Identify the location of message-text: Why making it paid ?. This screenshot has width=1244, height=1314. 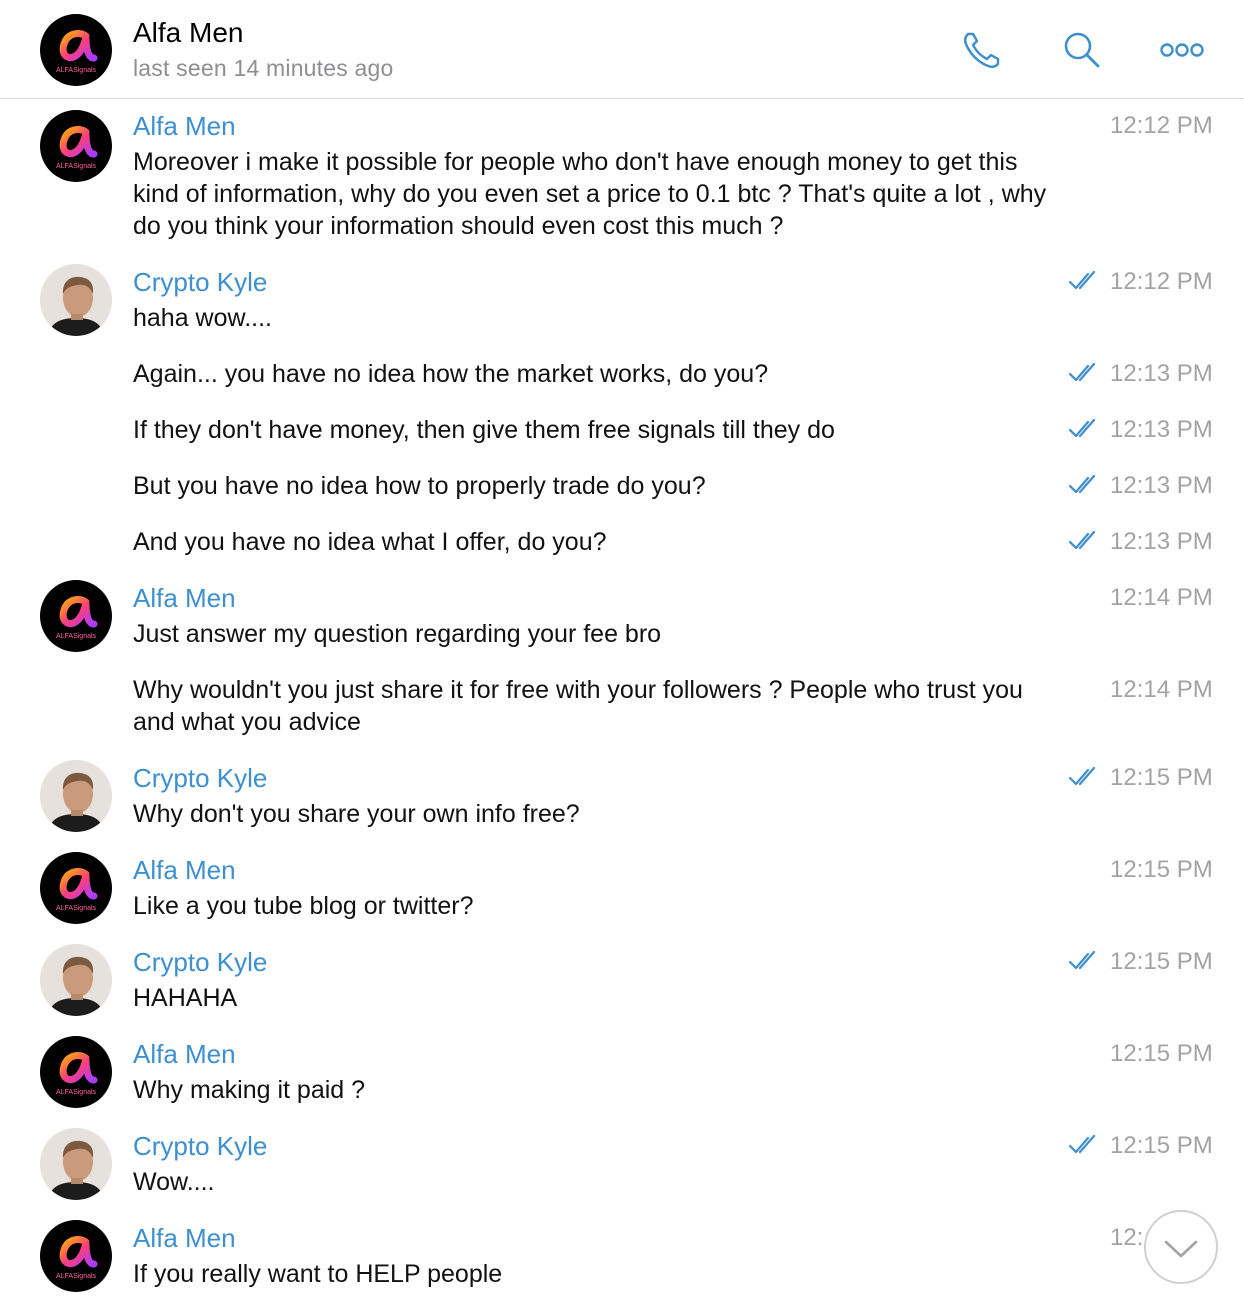
(249, 1090).